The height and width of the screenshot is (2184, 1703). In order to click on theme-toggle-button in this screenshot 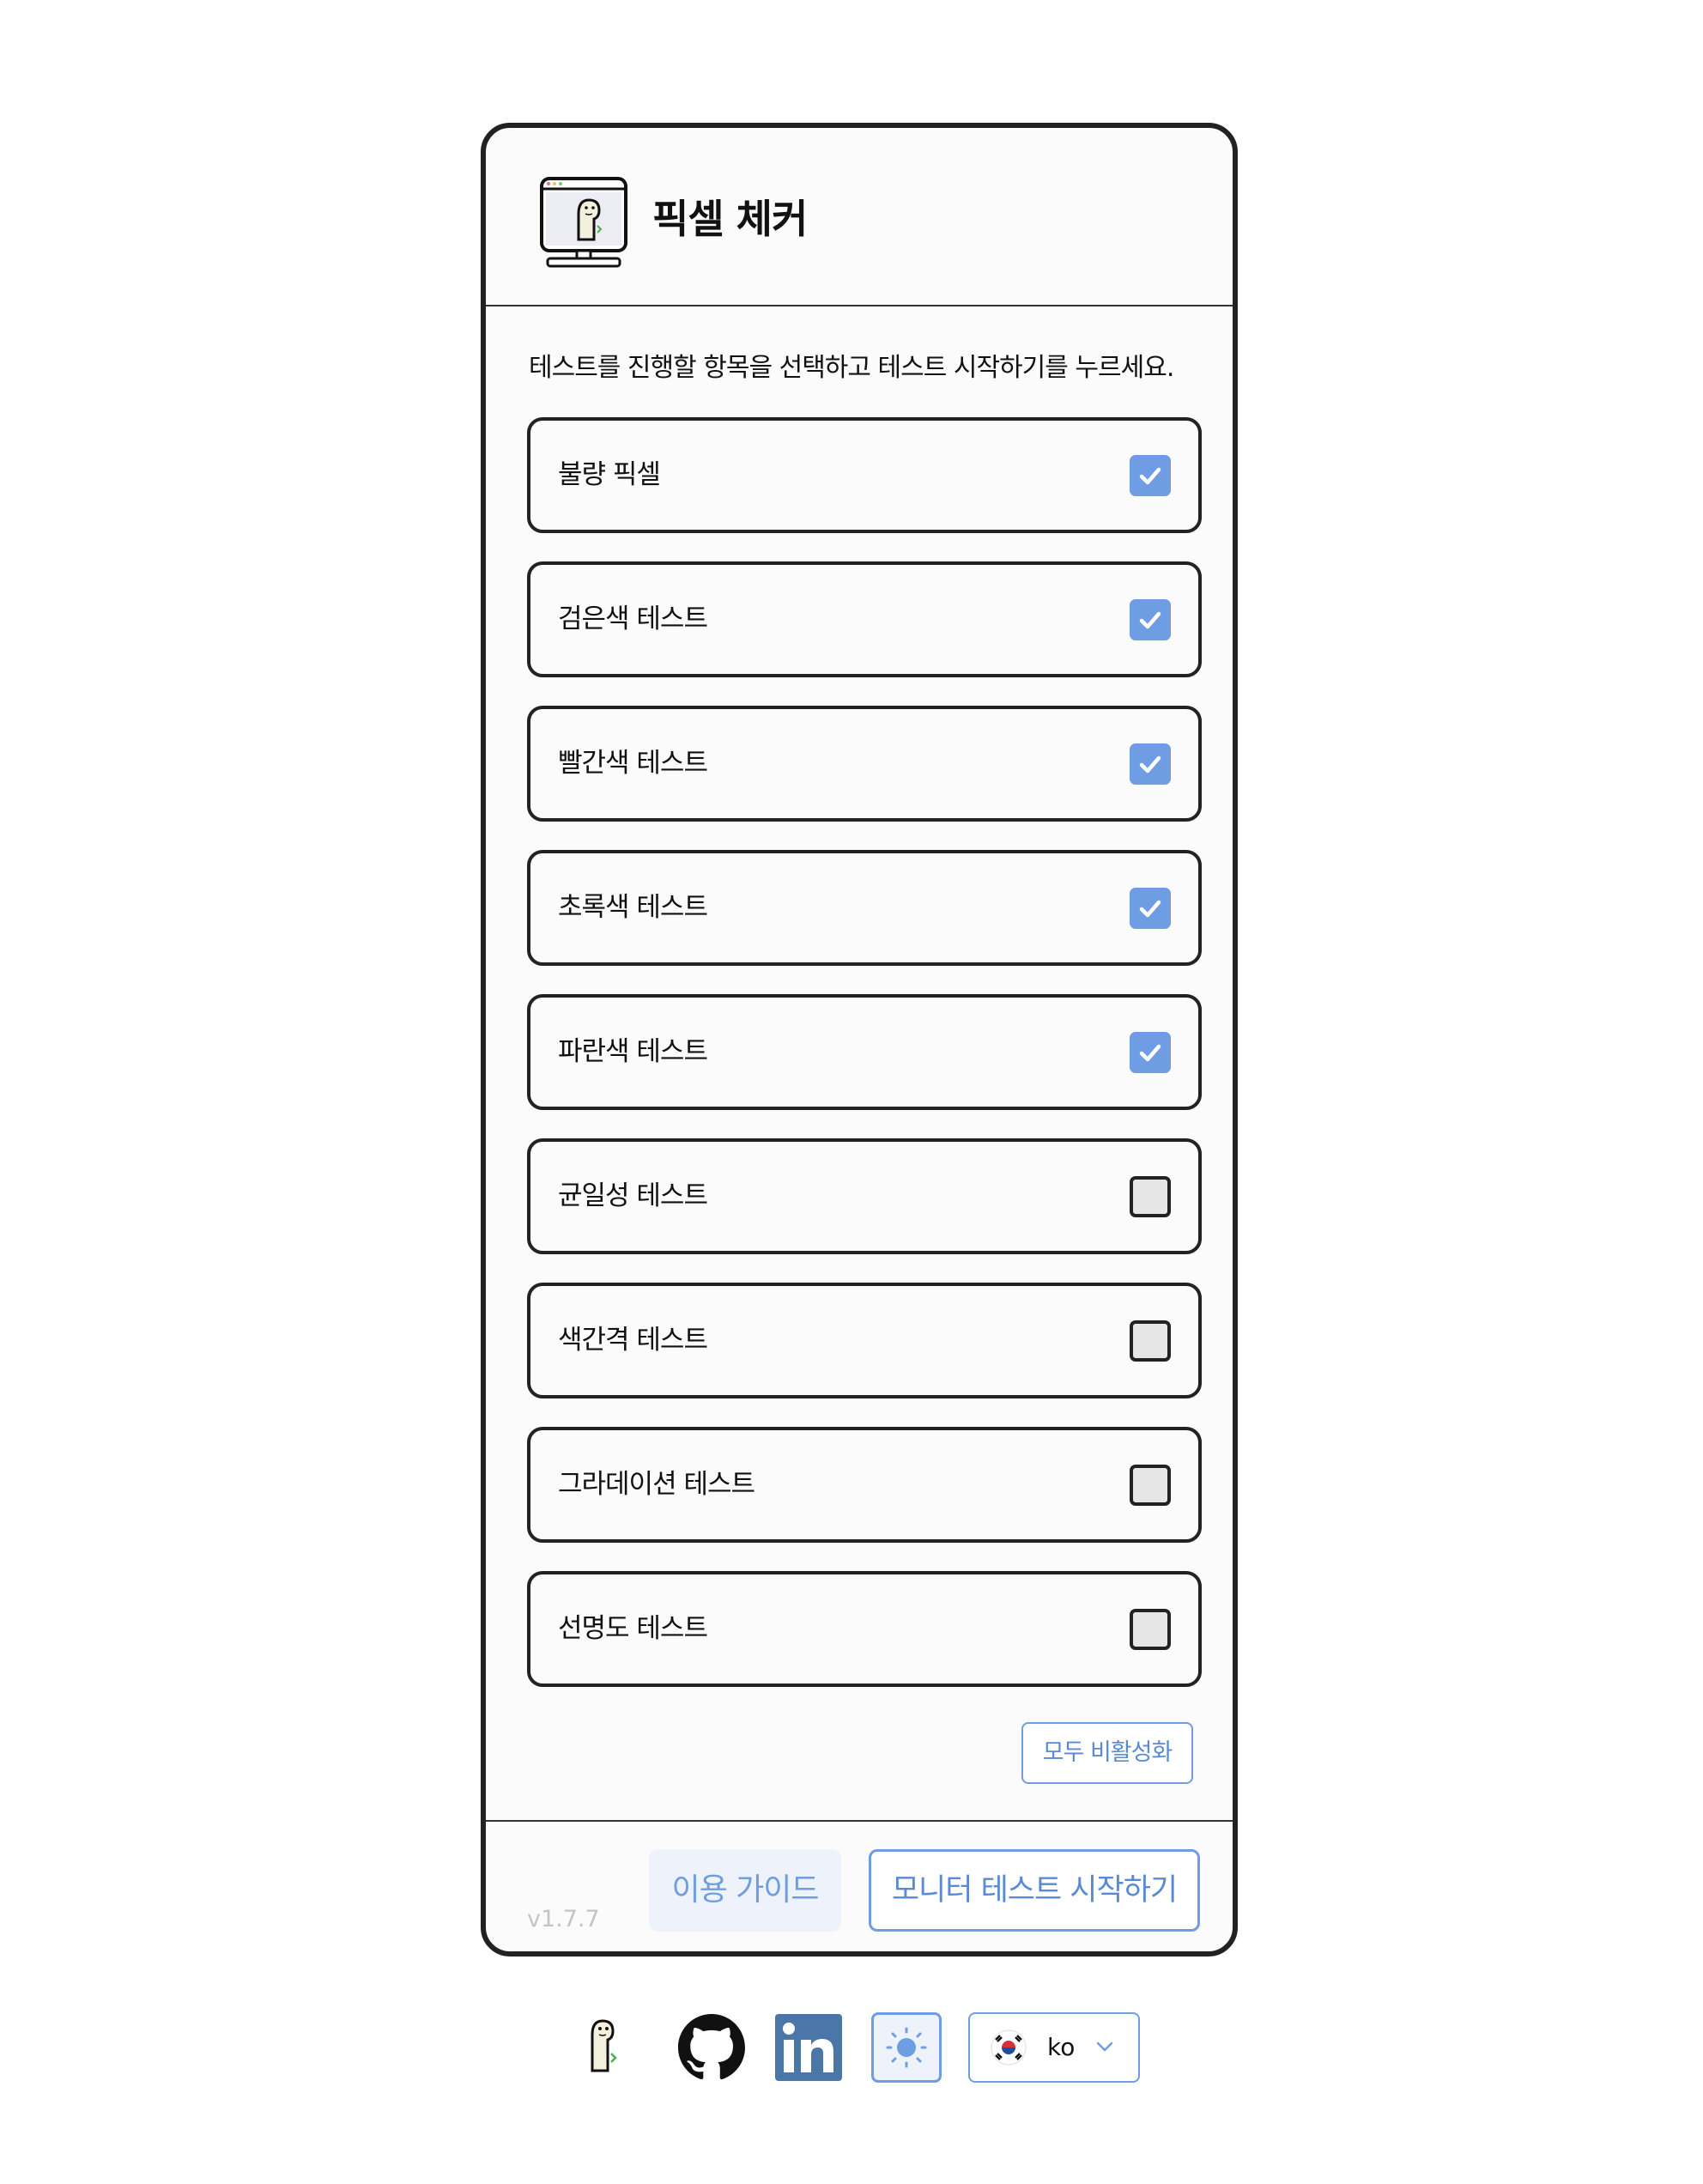, I will do `click(906, 2047)`.